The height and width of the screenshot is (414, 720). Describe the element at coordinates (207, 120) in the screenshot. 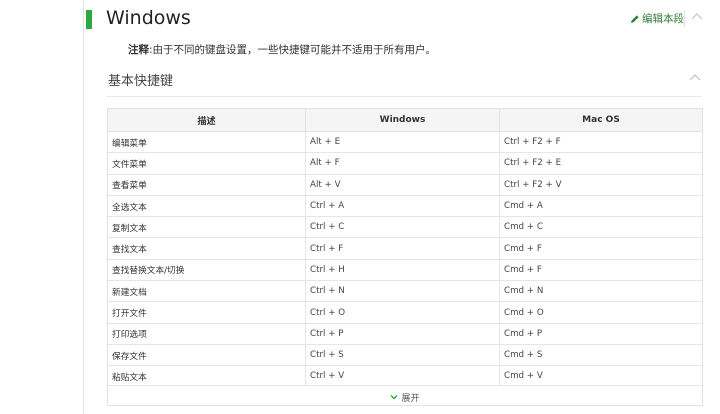

I see `column-header-description: 描述` at that location.